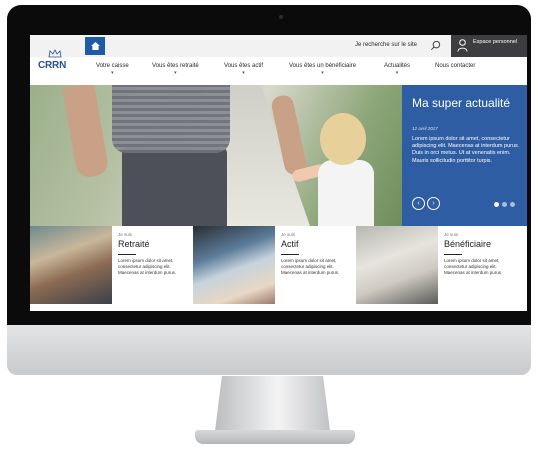 This screenshot has width=538, height=451. What do you see at coordinates (467, 103) in the screenshot?
I see `news-title: Ma super actualité` at bounding box center [467, 103].